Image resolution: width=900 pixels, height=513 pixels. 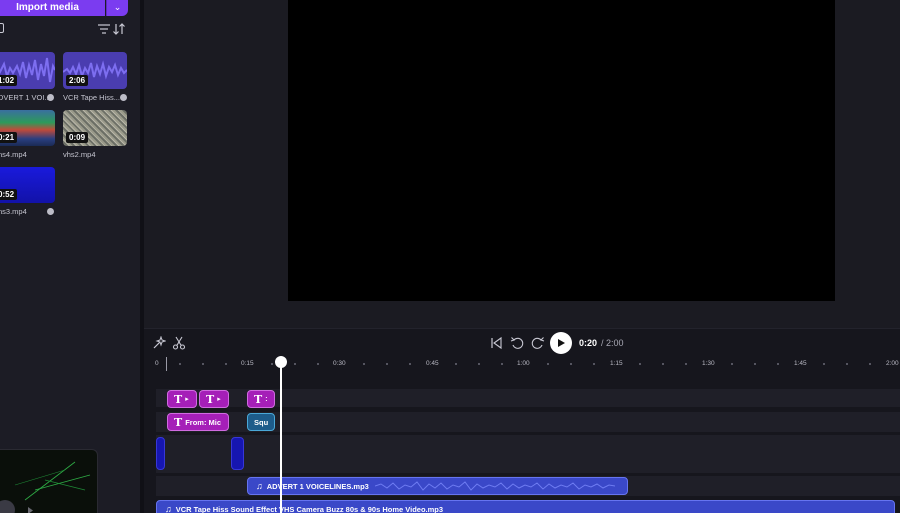 I want to click on preview-frame, so click(x=52, y=481).